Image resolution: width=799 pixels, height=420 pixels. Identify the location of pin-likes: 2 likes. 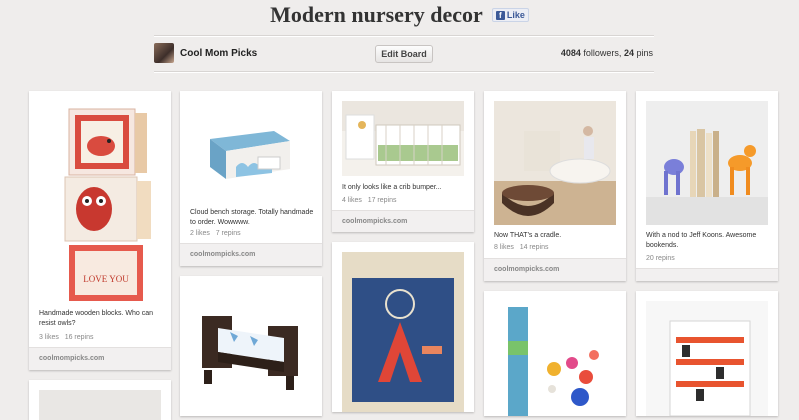
(200, 233).